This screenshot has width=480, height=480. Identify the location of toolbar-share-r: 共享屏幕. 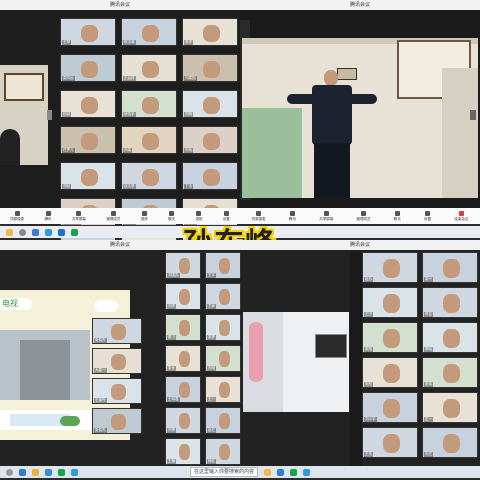
(326, 216).